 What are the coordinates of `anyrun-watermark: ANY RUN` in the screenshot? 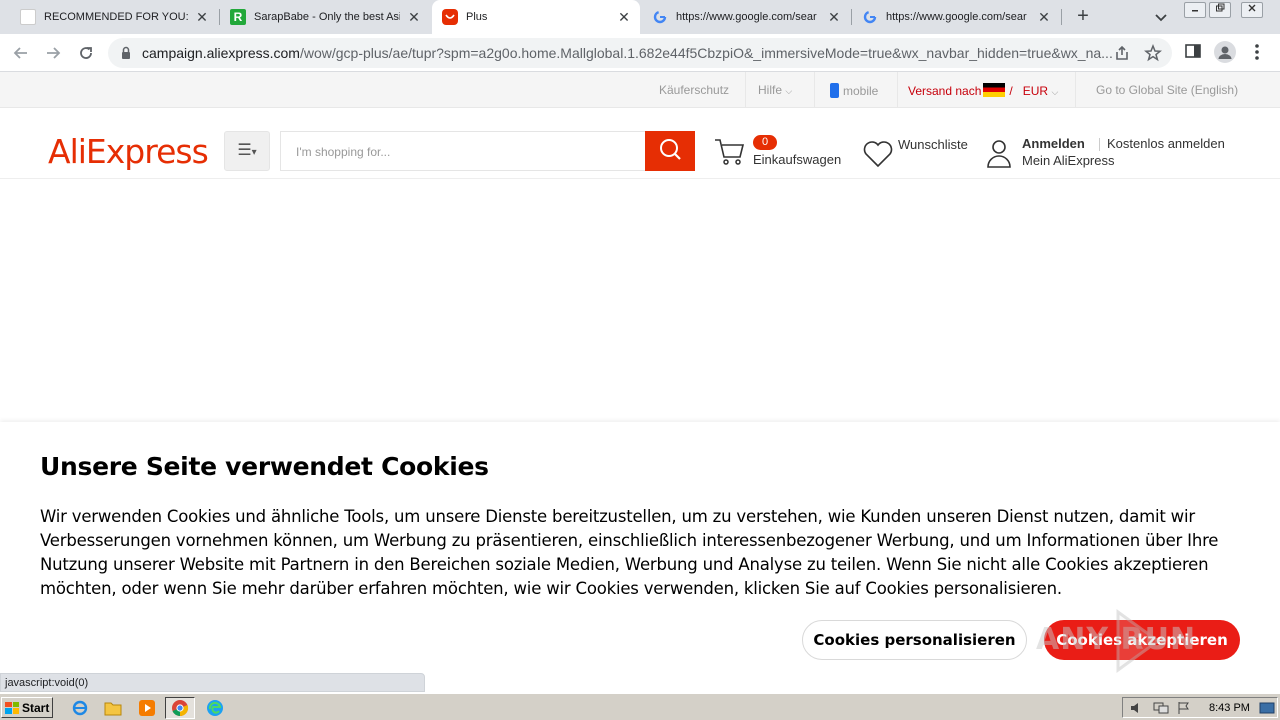 It's located at (1136, 641).